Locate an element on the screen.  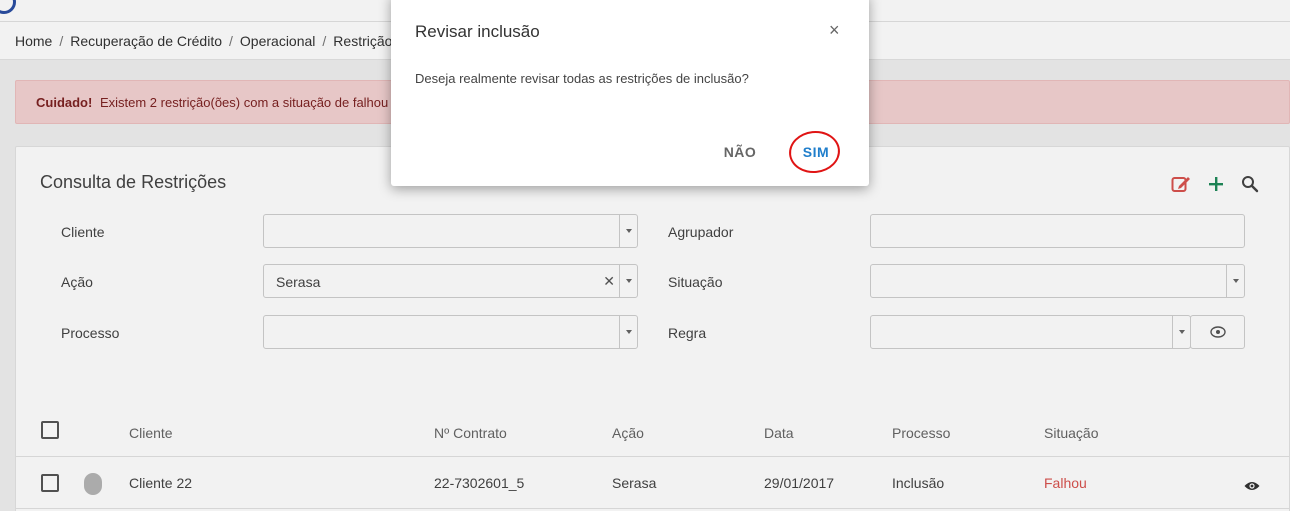
yes-button: SIM is located at coordinates (816, 152).